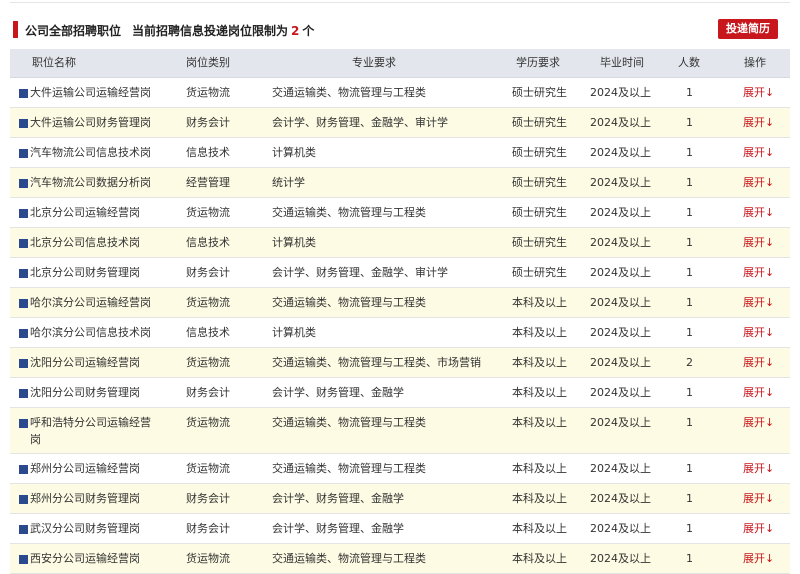  Describe the element at coordinates (400, 183) in the screenshot. I see `table-row: 汽车物流公司数据分析岗 经营管理 统计学 硕士研究生 2024及以上 1 展开↓` at that location.